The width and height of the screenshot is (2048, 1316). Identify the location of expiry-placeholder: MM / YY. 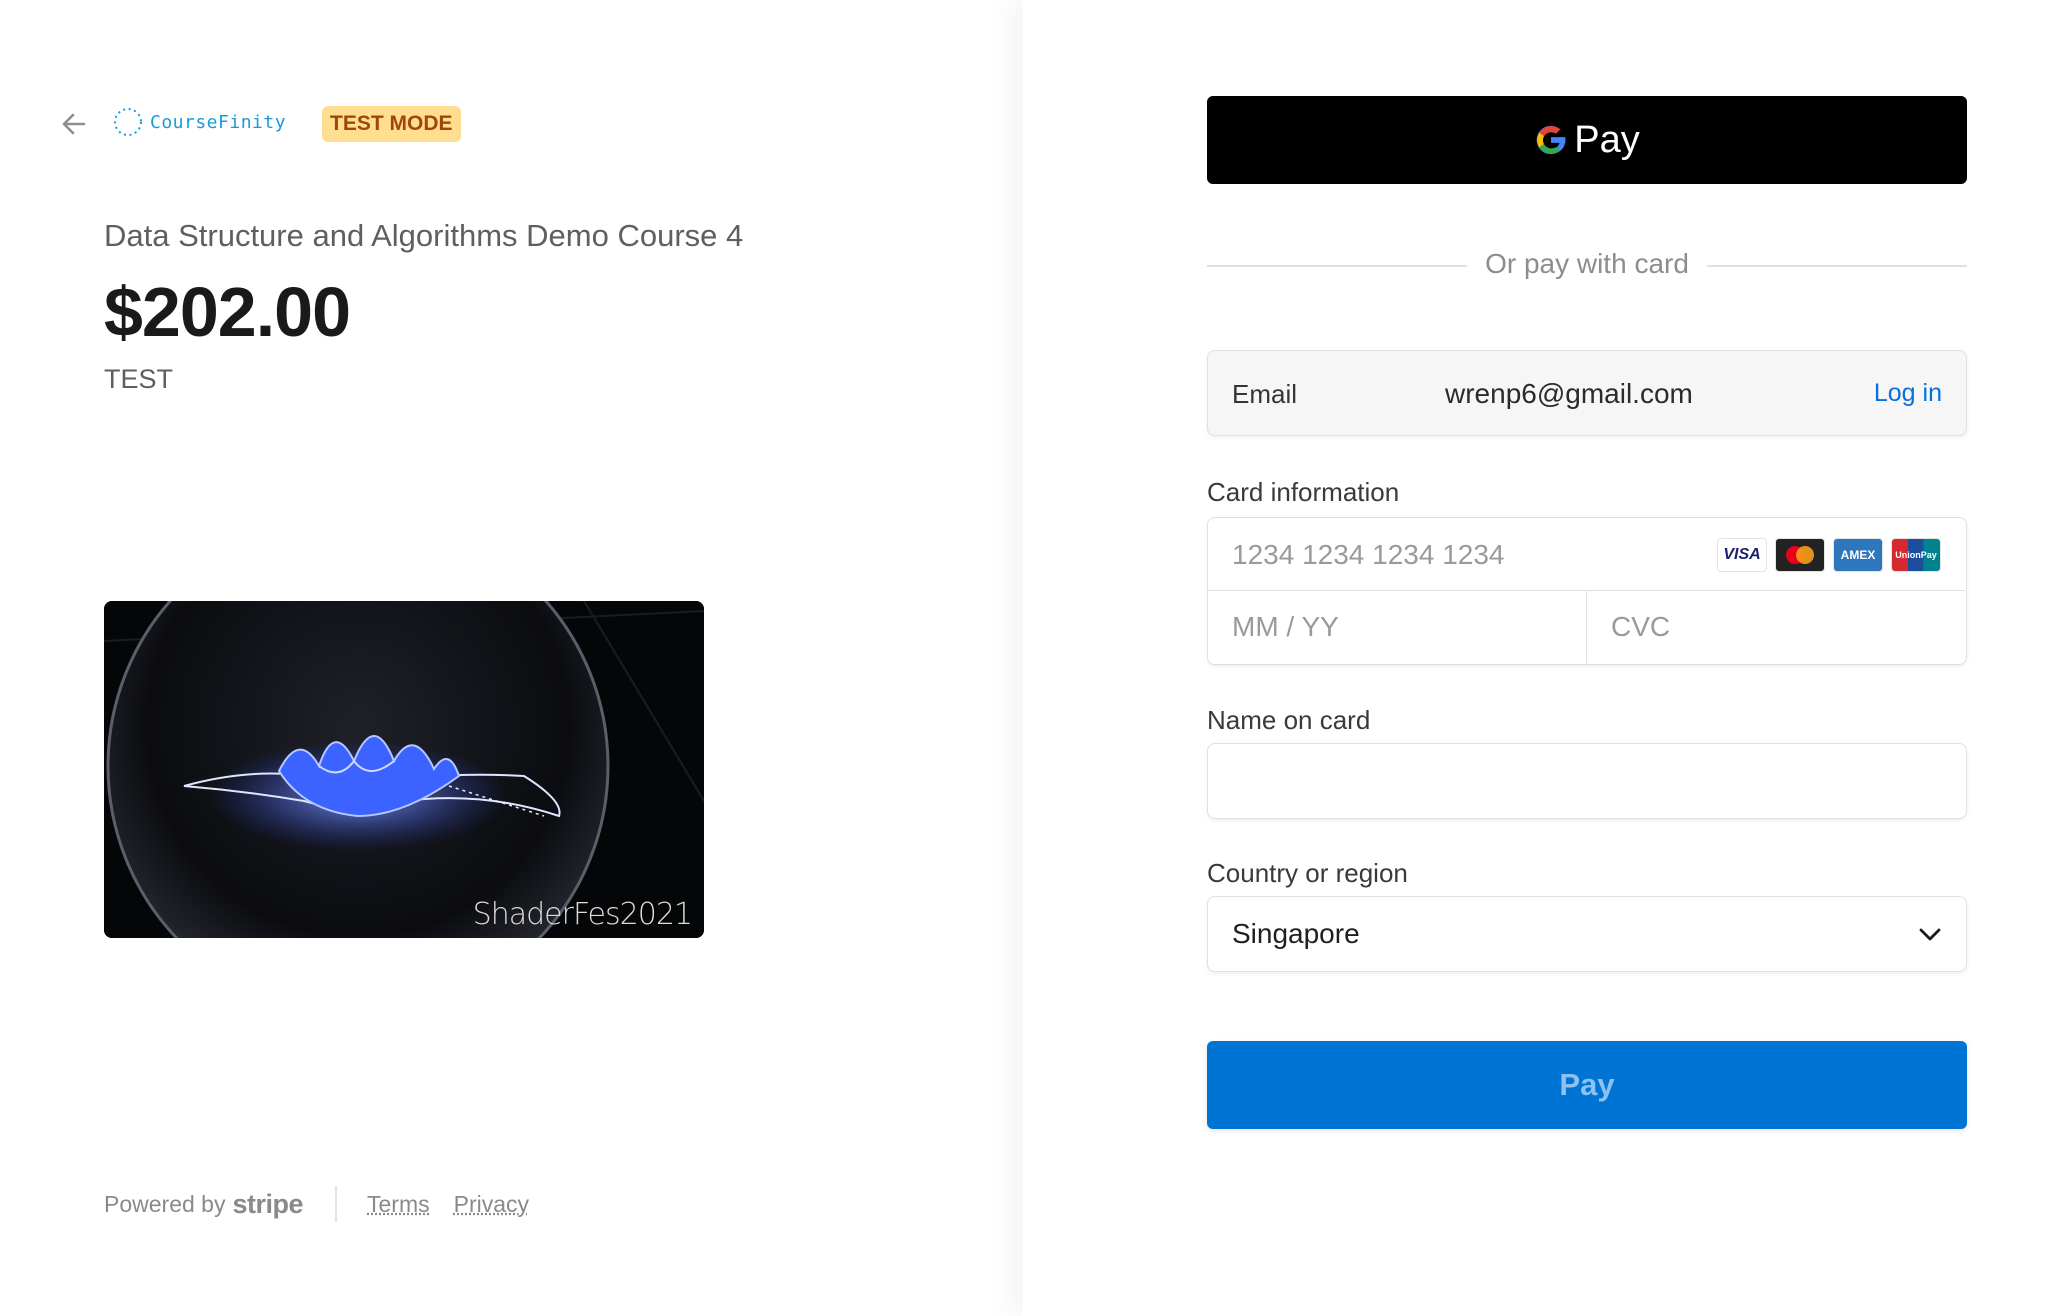
(1285, 626).